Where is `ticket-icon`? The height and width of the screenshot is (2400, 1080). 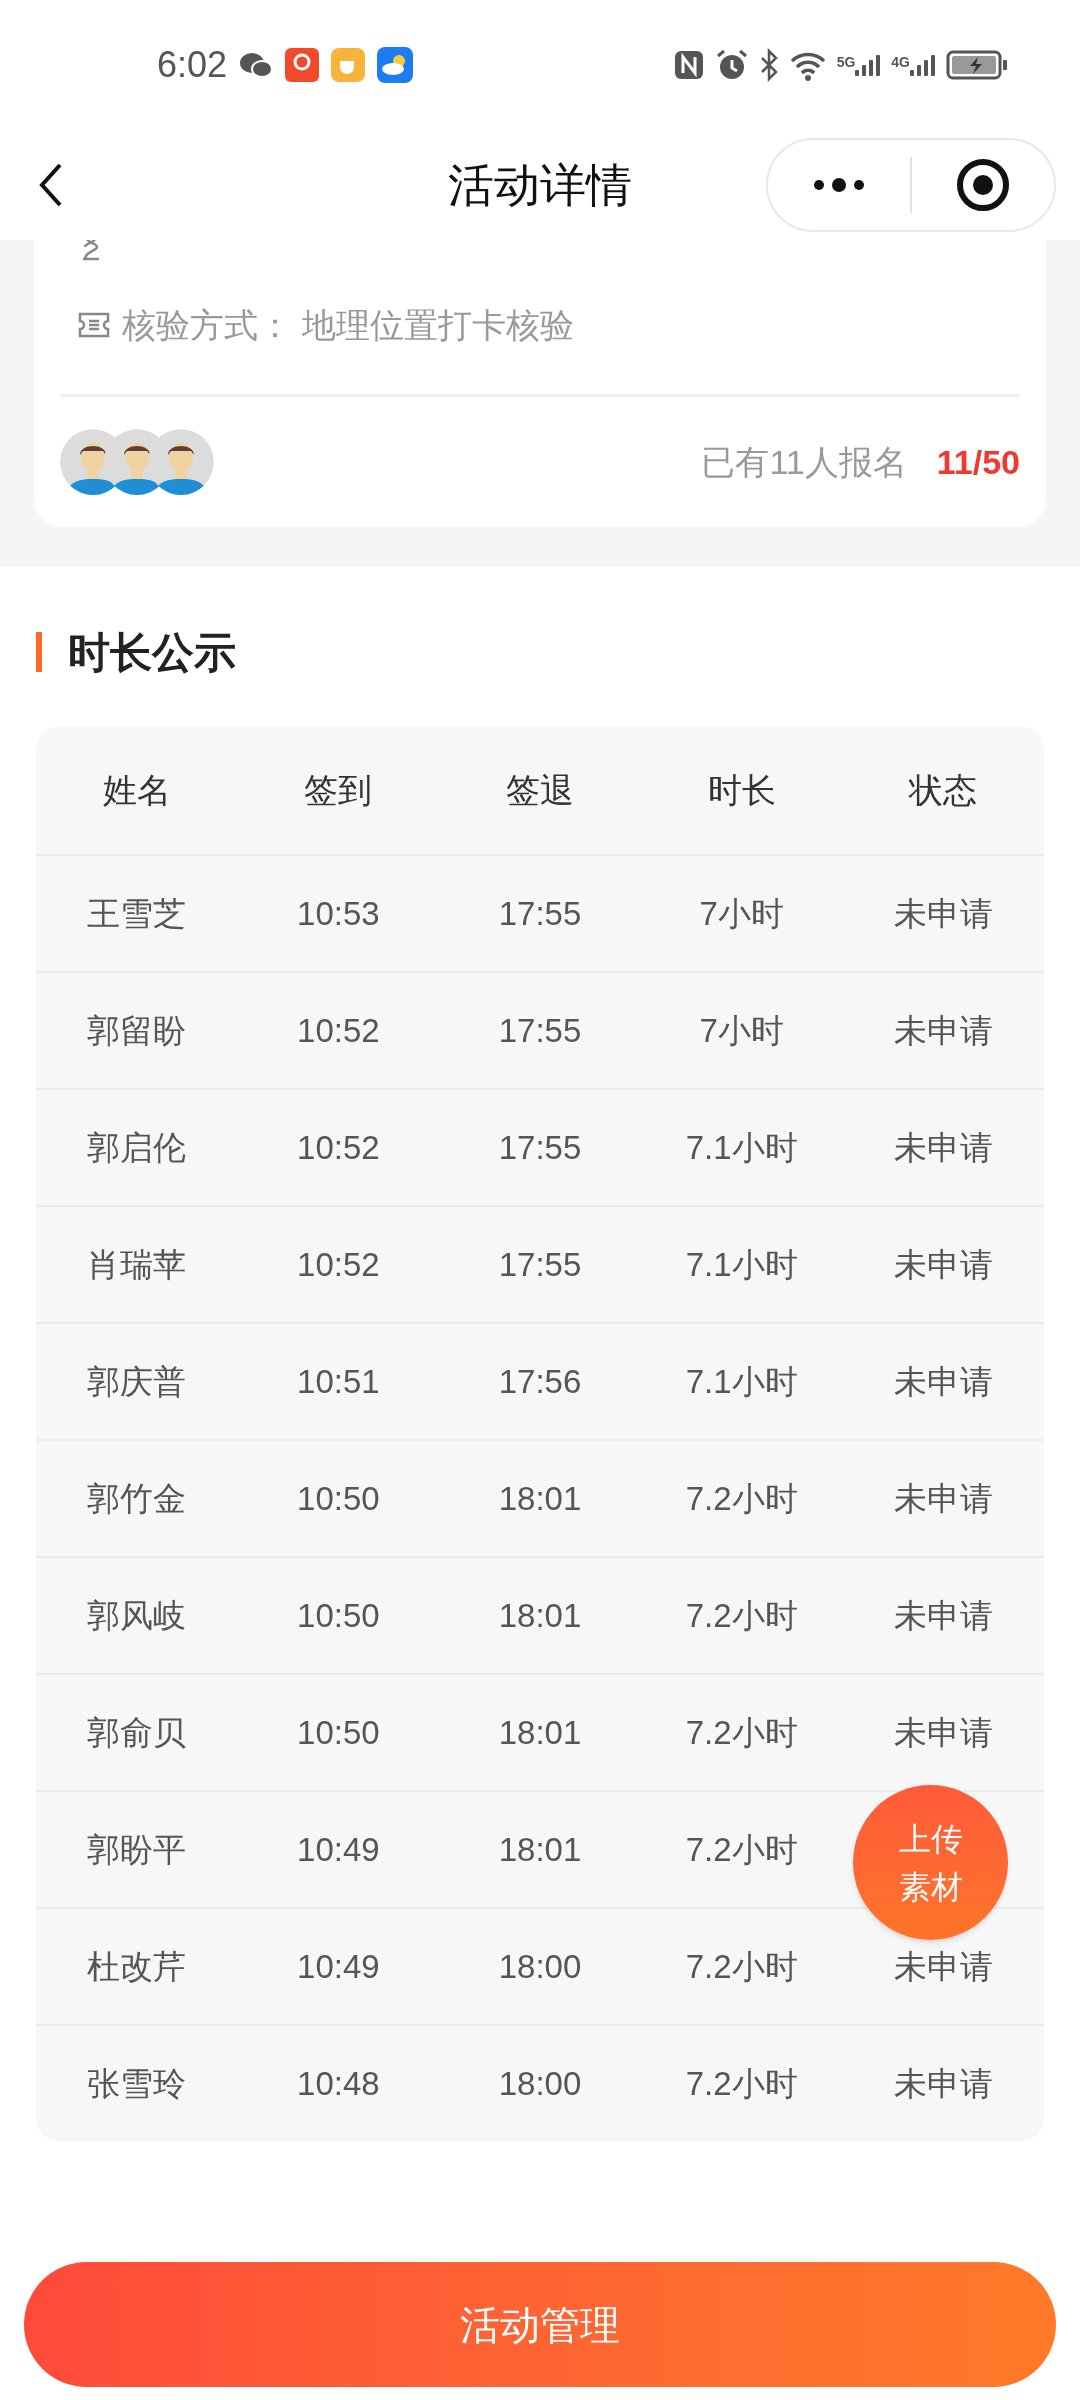 ticket-icon is located at coordinates (94, 325).